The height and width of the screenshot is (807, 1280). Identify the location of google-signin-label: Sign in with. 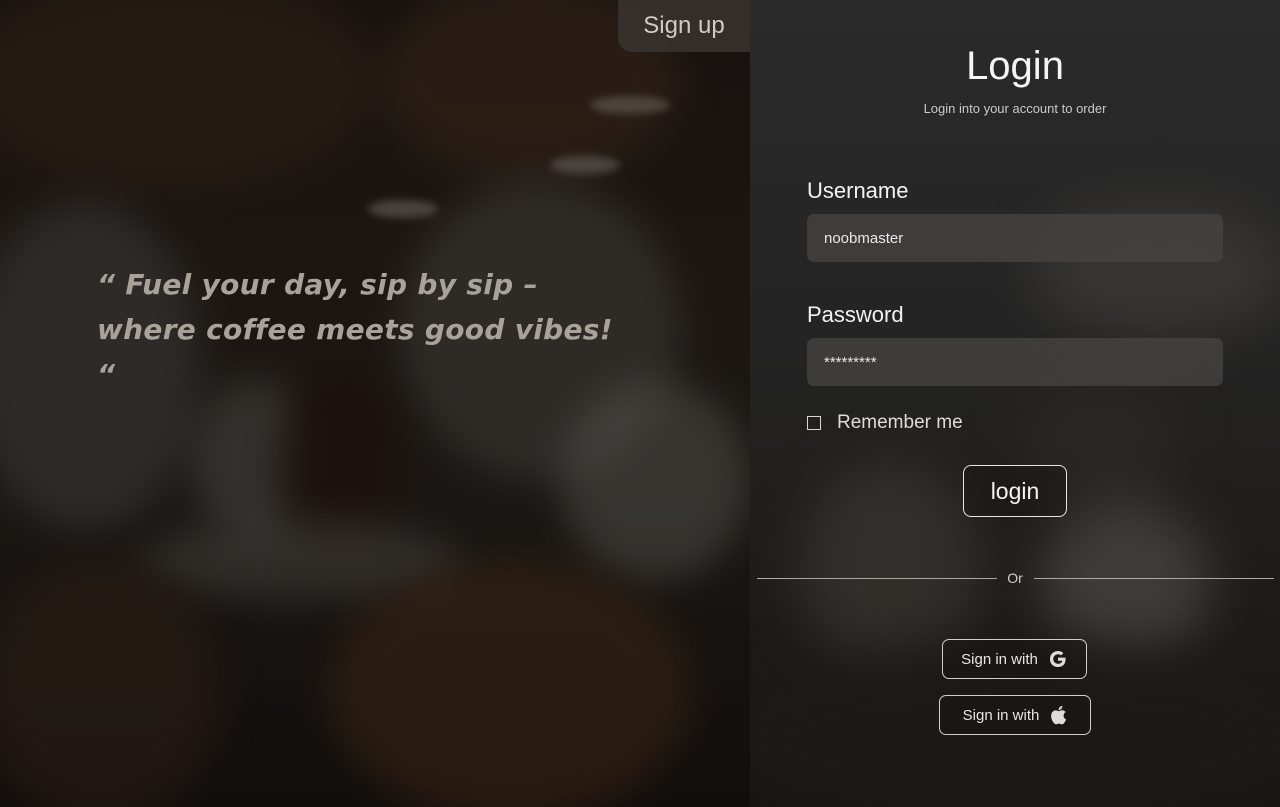
(999, 659).